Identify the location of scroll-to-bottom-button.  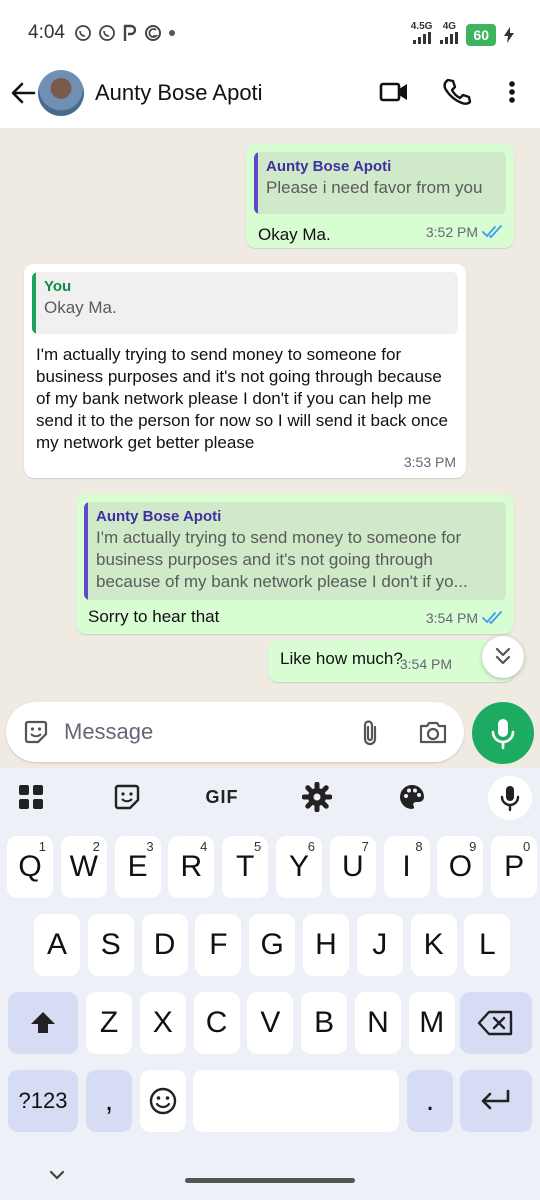
(503, 657).